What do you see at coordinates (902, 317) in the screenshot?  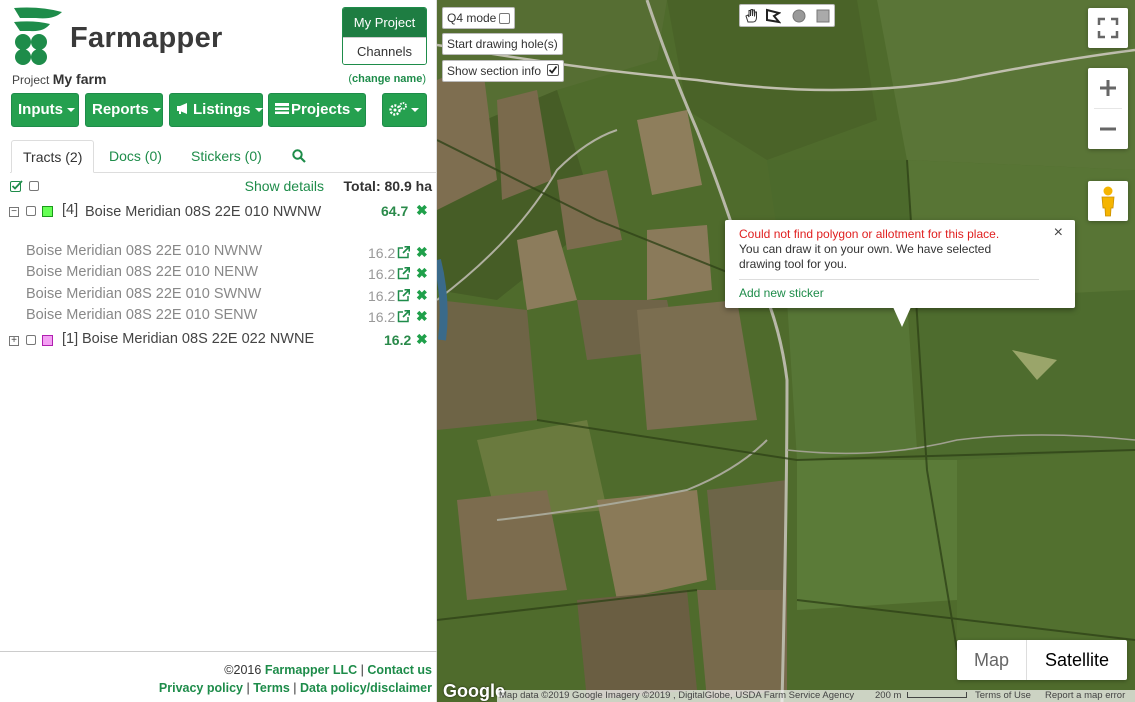 I see `popup-tail` at bounding box center [902, 317].